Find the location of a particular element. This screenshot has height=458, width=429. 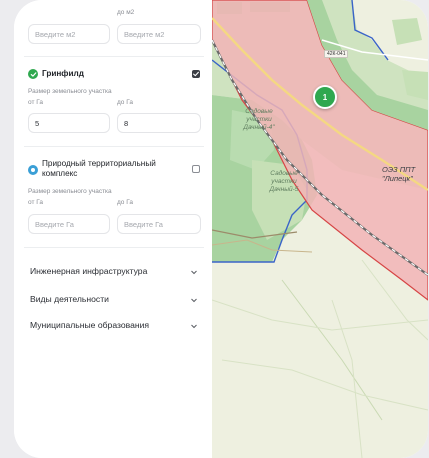

greenfield-title: Гринфилд is located at coordinates (63, 73).